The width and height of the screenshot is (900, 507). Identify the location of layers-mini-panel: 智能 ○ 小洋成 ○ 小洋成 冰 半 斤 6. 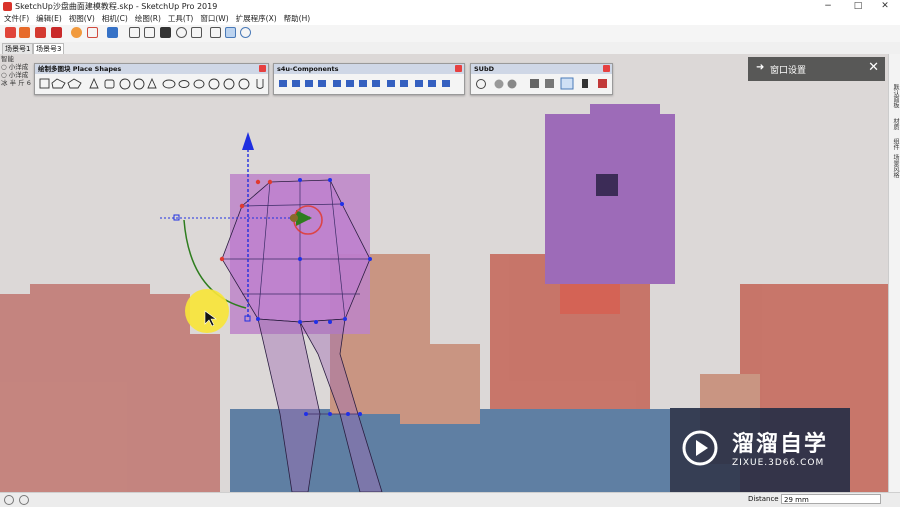
(19, 73).